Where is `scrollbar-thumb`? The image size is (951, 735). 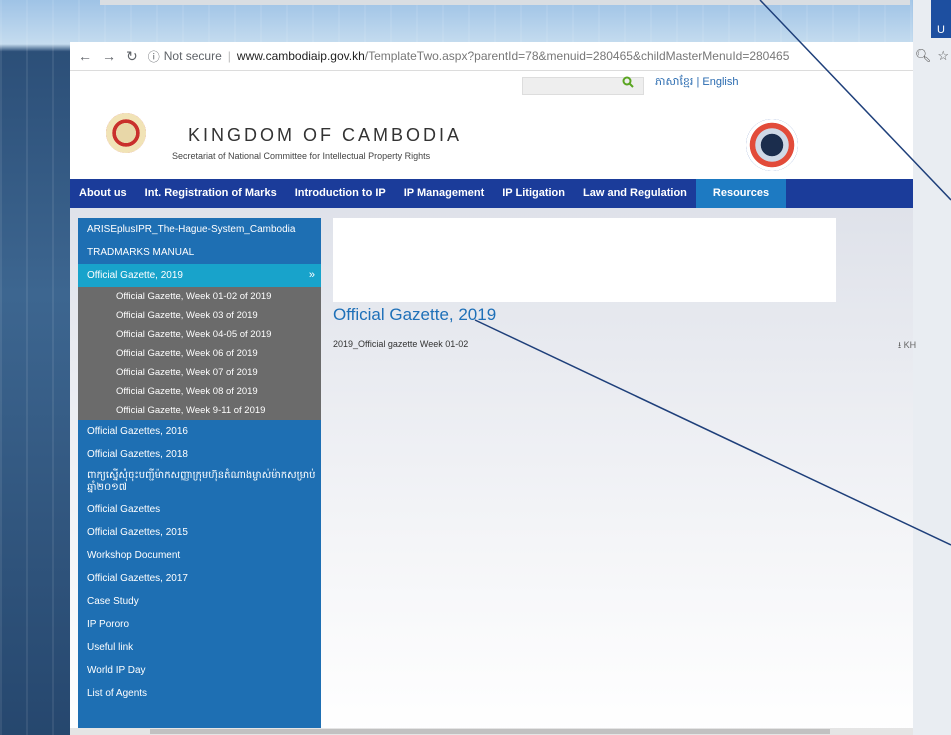 scrollbar-thumb is located at coordinates (490, 731).